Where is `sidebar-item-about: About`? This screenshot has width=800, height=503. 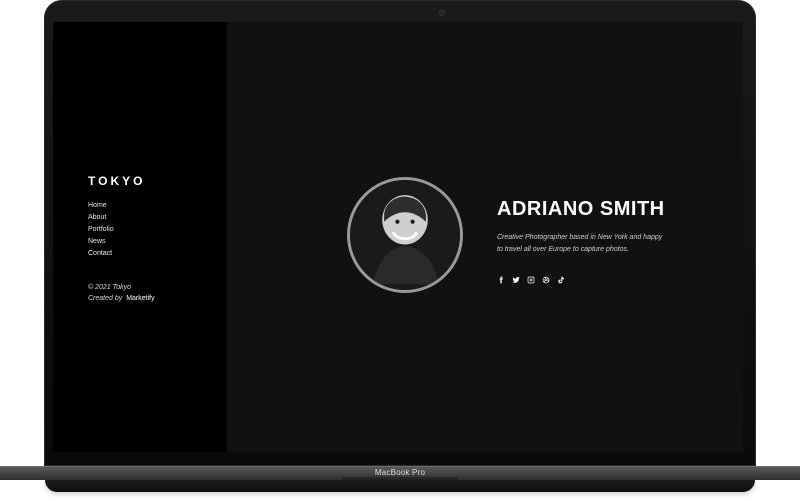 sidebar-item-about: About is located at coordinates (101, 220).